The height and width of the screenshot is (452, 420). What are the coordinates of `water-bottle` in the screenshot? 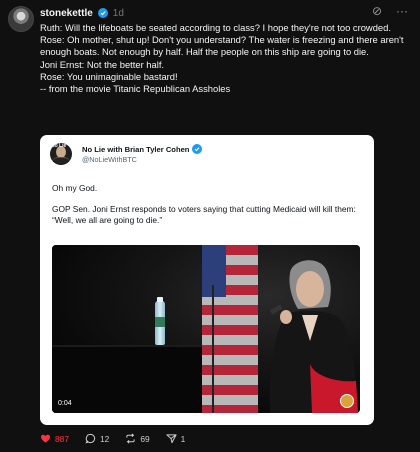 It's located at (160, 321).